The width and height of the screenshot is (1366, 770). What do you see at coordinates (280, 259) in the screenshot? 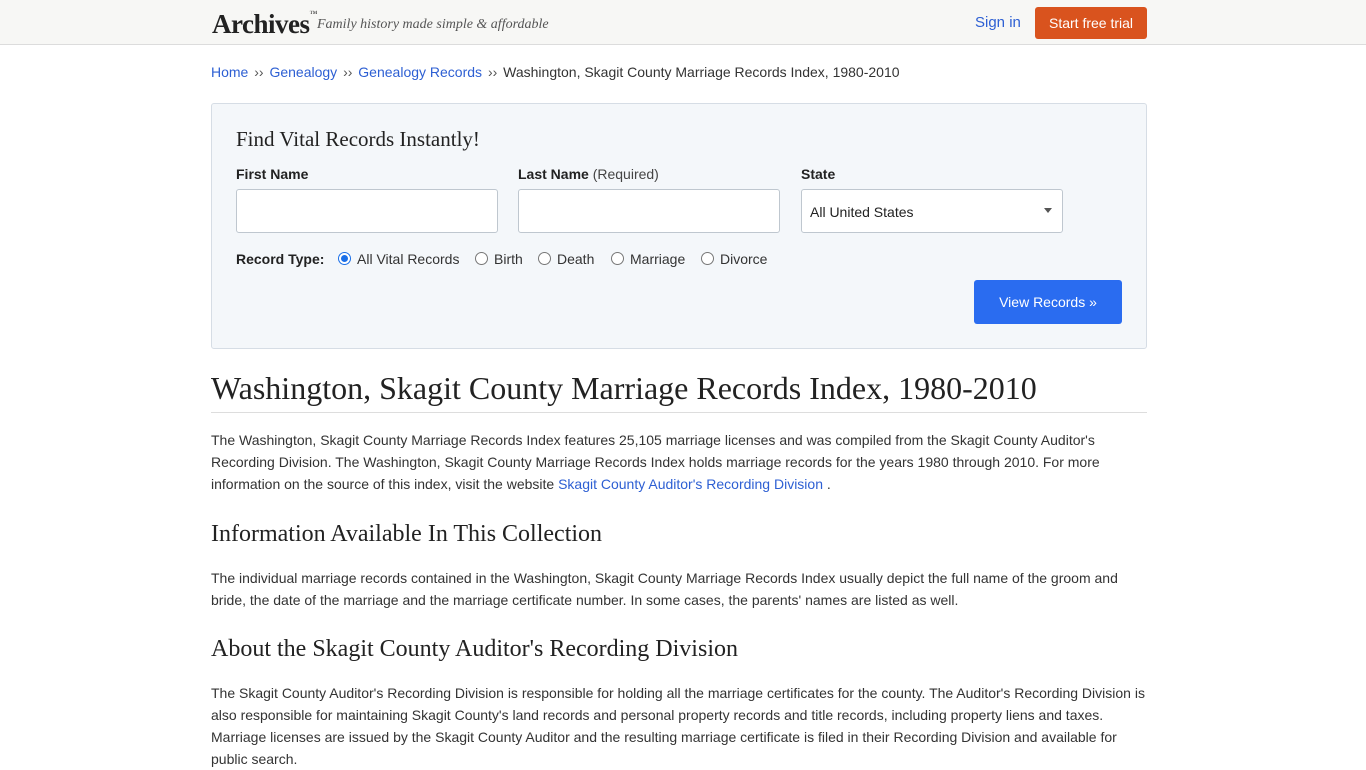
I see `record-type-label: Record Type:` at bounding box center [280, 259].